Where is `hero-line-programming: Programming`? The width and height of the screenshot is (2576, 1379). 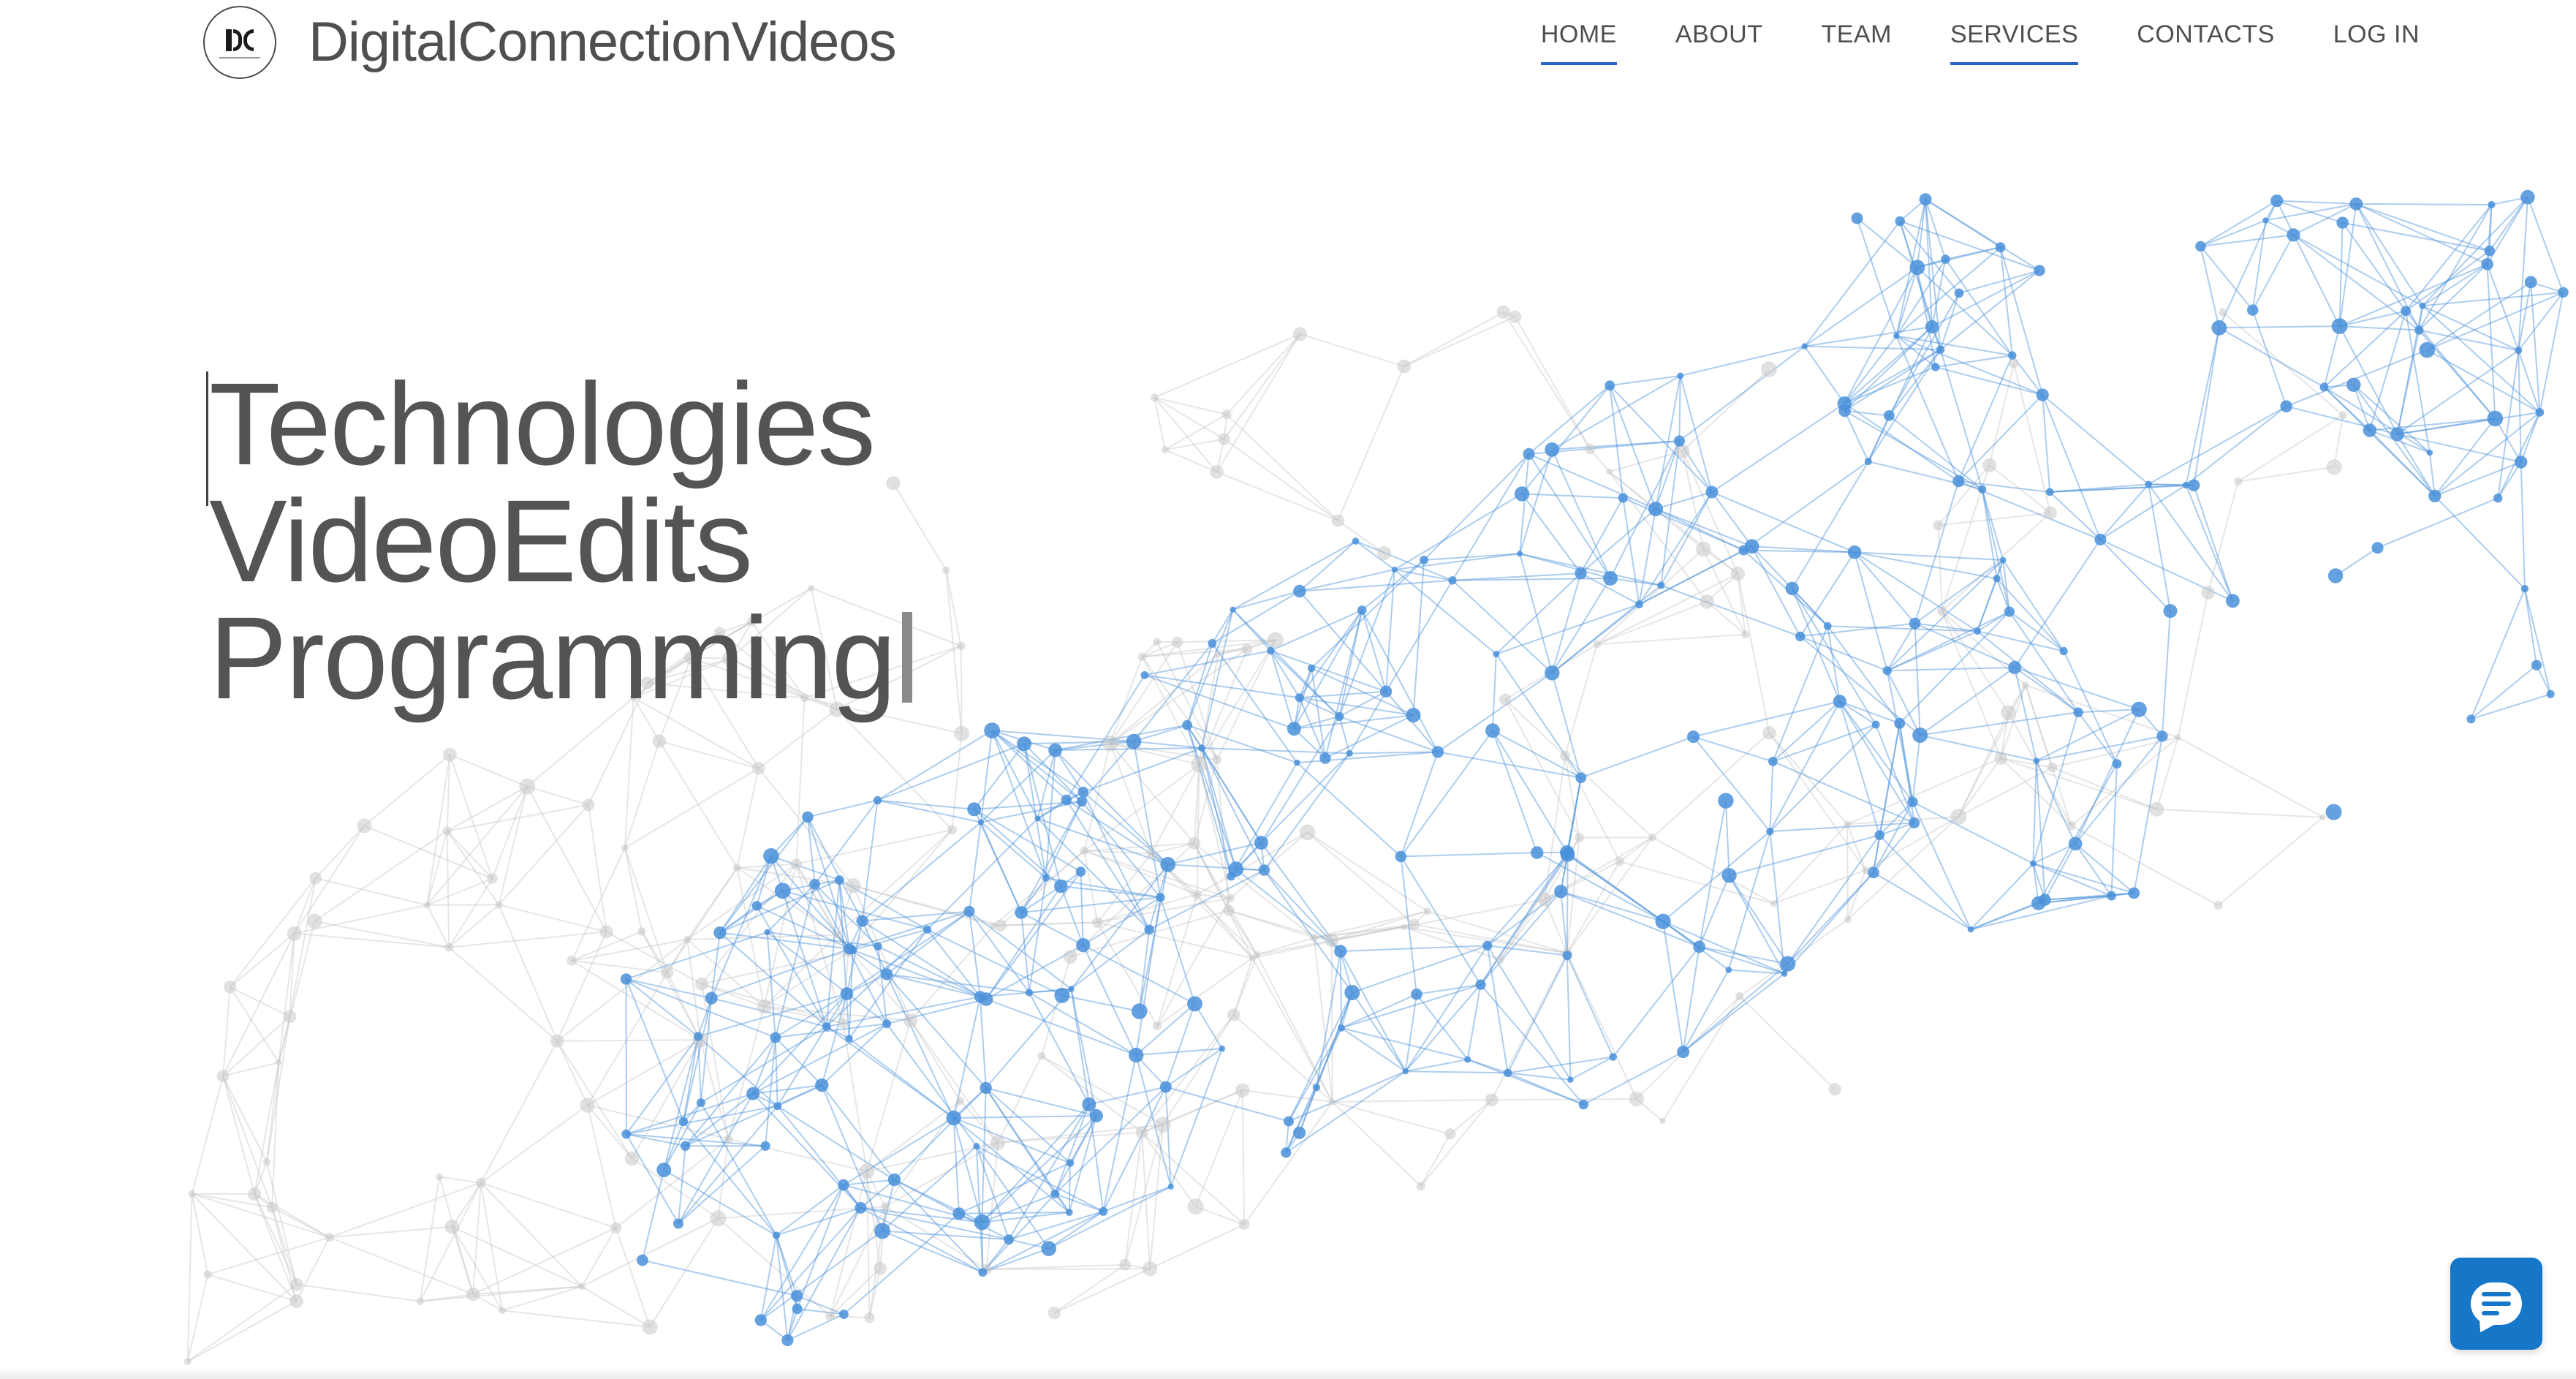 hero-line-programming: Programming is located at coordinates (561, 658).